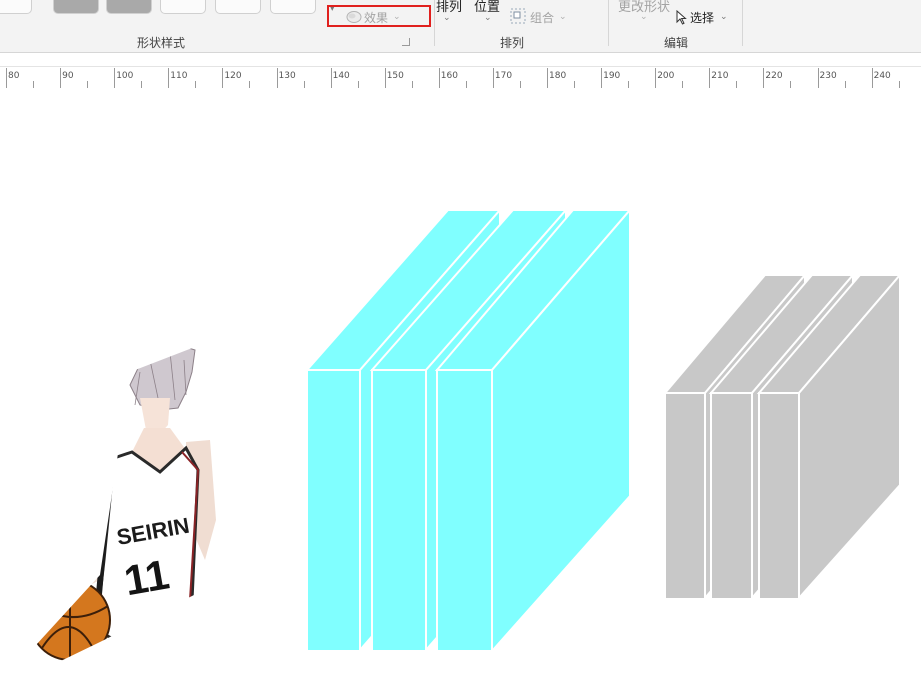 Image resolution: width=921 pixels, height=682 pixels. Describe the element at coordinates (512, 43) in the screenshot. I see `arrange-group-label: 排列` at that location.